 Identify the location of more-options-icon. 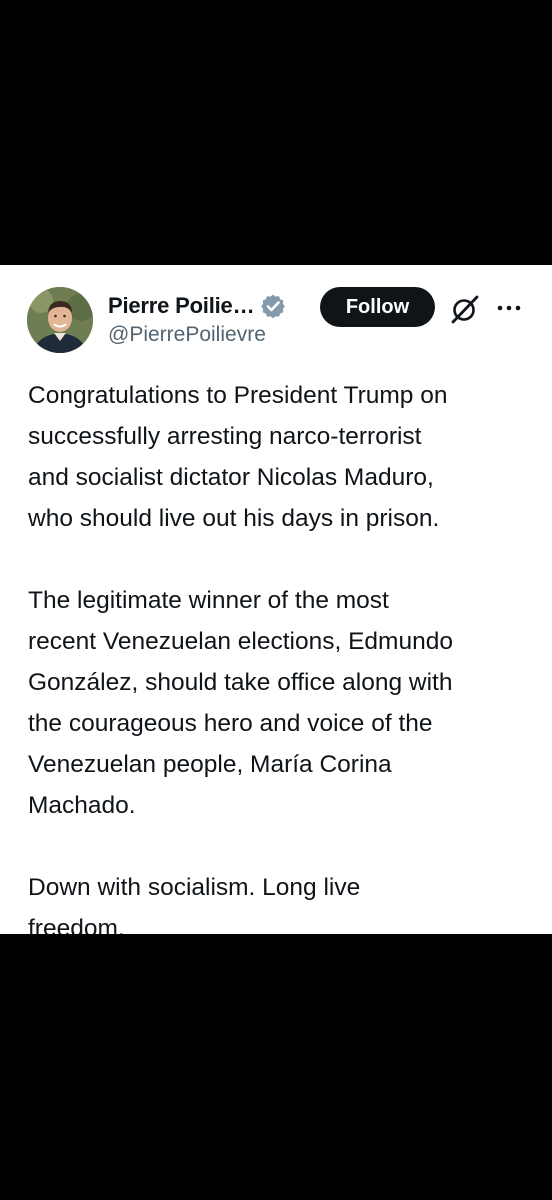
(509, 308).